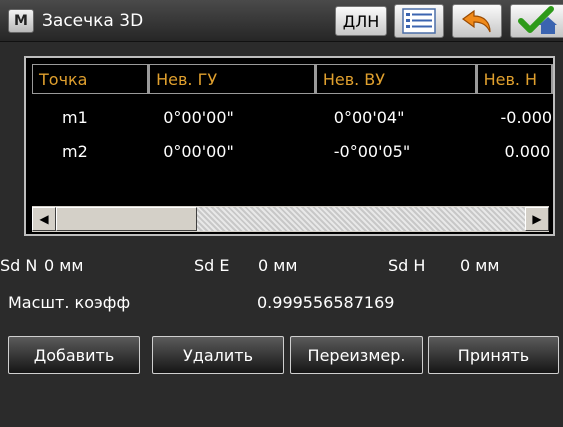 This screenshot has width=563, height=427. I want to click on header-h-residual: Нев. Н, so click(514, 79).